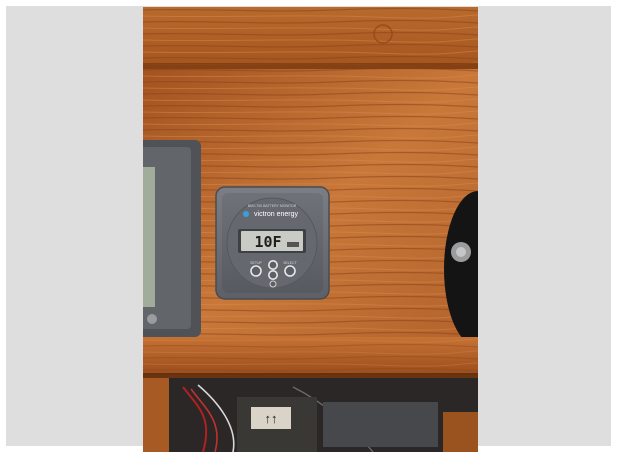 Image resolution: width=617 pixels, height=452 pixels. What do you see at coordinates (273, 274) in the screenshot?
I see `down-button` at bounding box center [273, 274].